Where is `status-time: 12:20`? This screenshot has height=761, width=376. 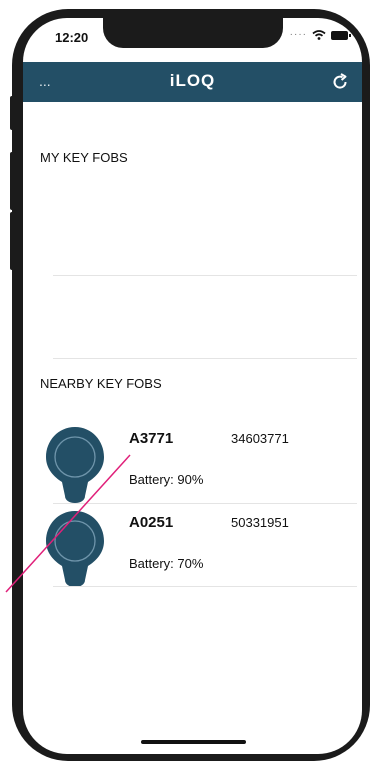
status-time: 12:20 is located at coordinates (72, 37).